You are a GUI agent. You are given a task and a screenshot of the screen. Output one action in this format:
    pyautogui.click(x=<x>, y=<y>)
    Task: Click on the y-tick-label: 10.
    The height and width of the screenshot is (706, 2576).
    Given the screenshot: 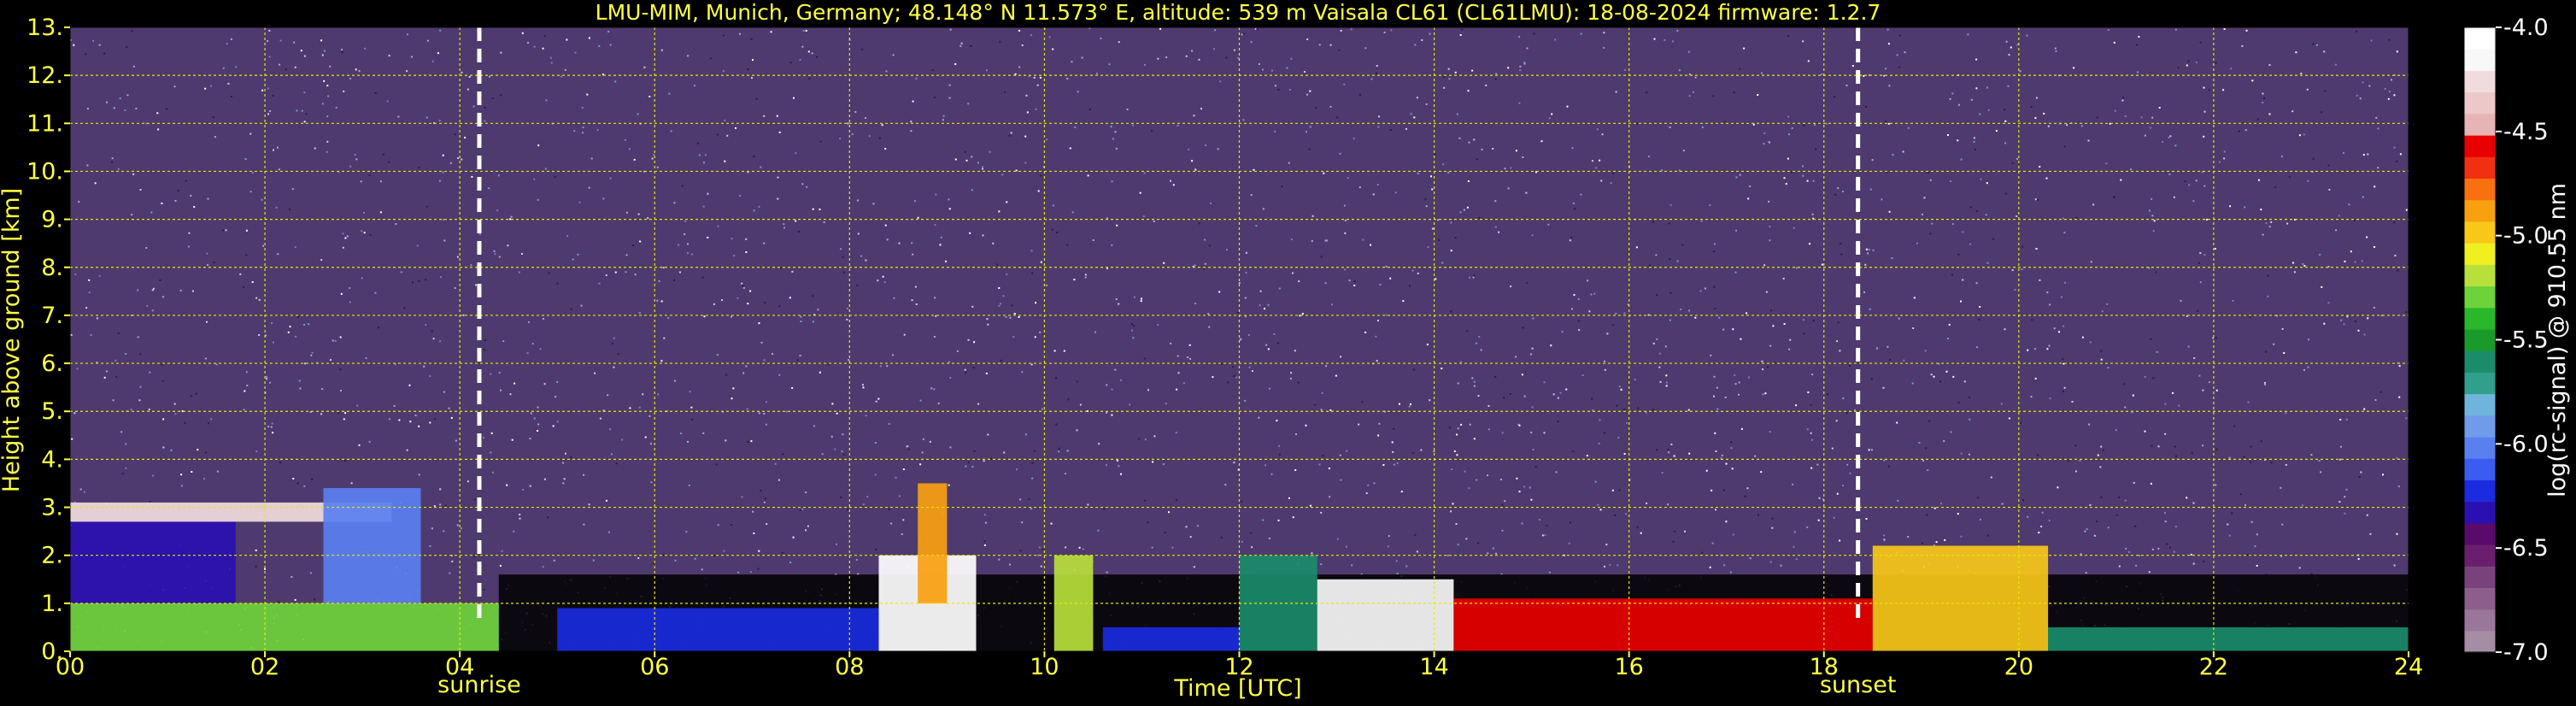 What is the action you would take?
    pyautogui.click(x=44, y=171)
    